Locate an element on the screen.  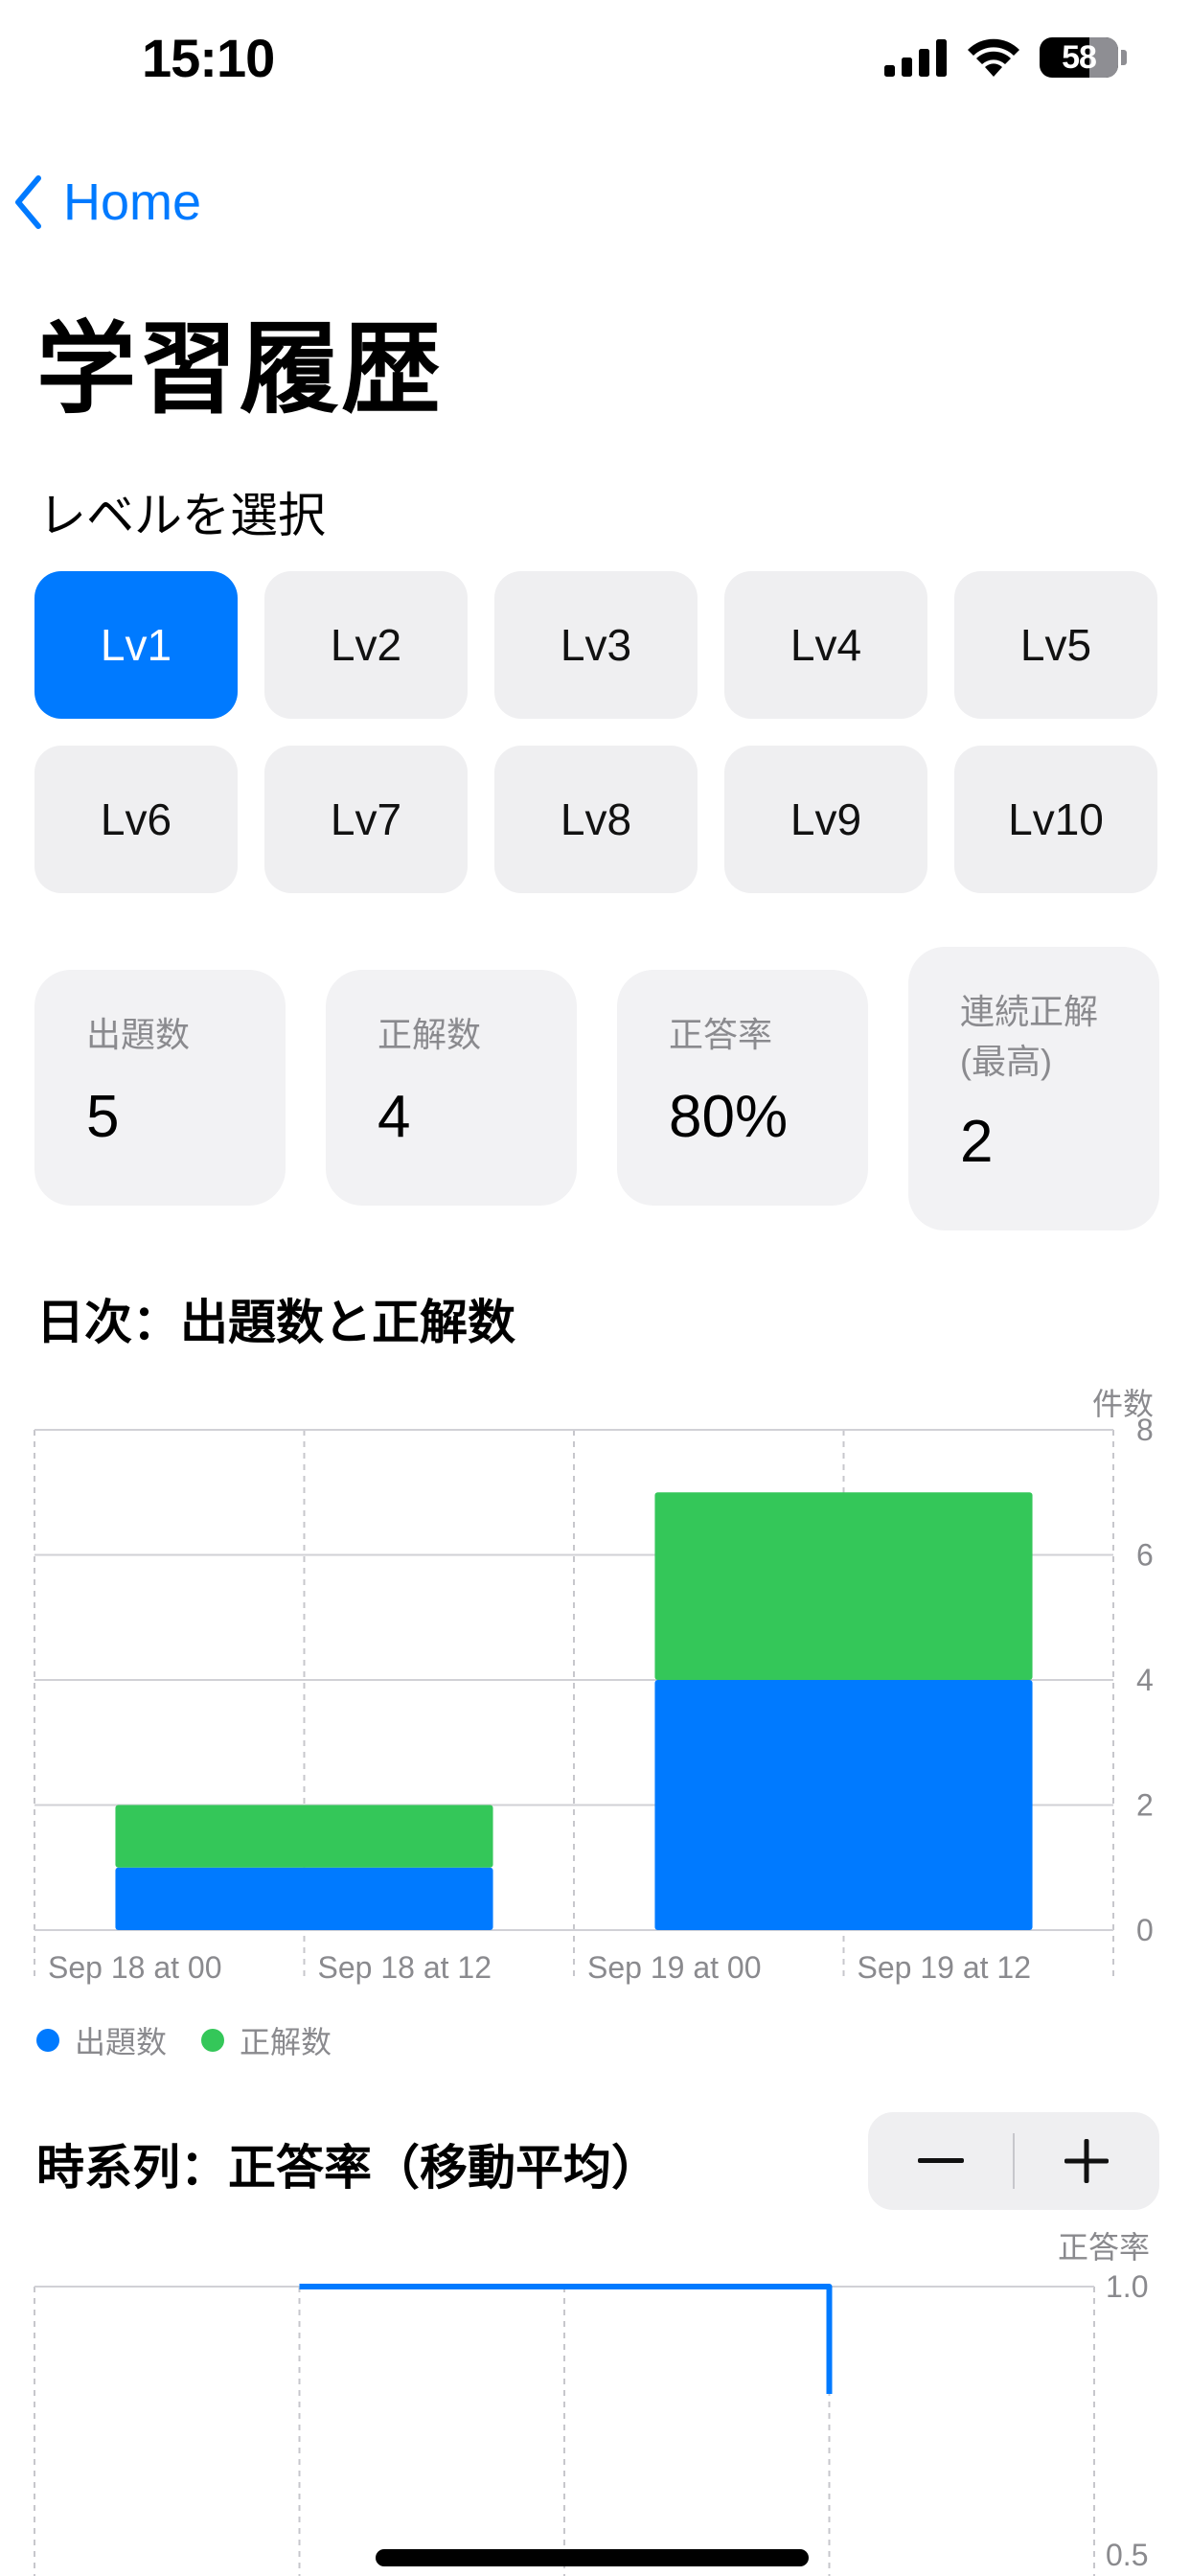
back-button: Home is located at coordinates (107, 202).